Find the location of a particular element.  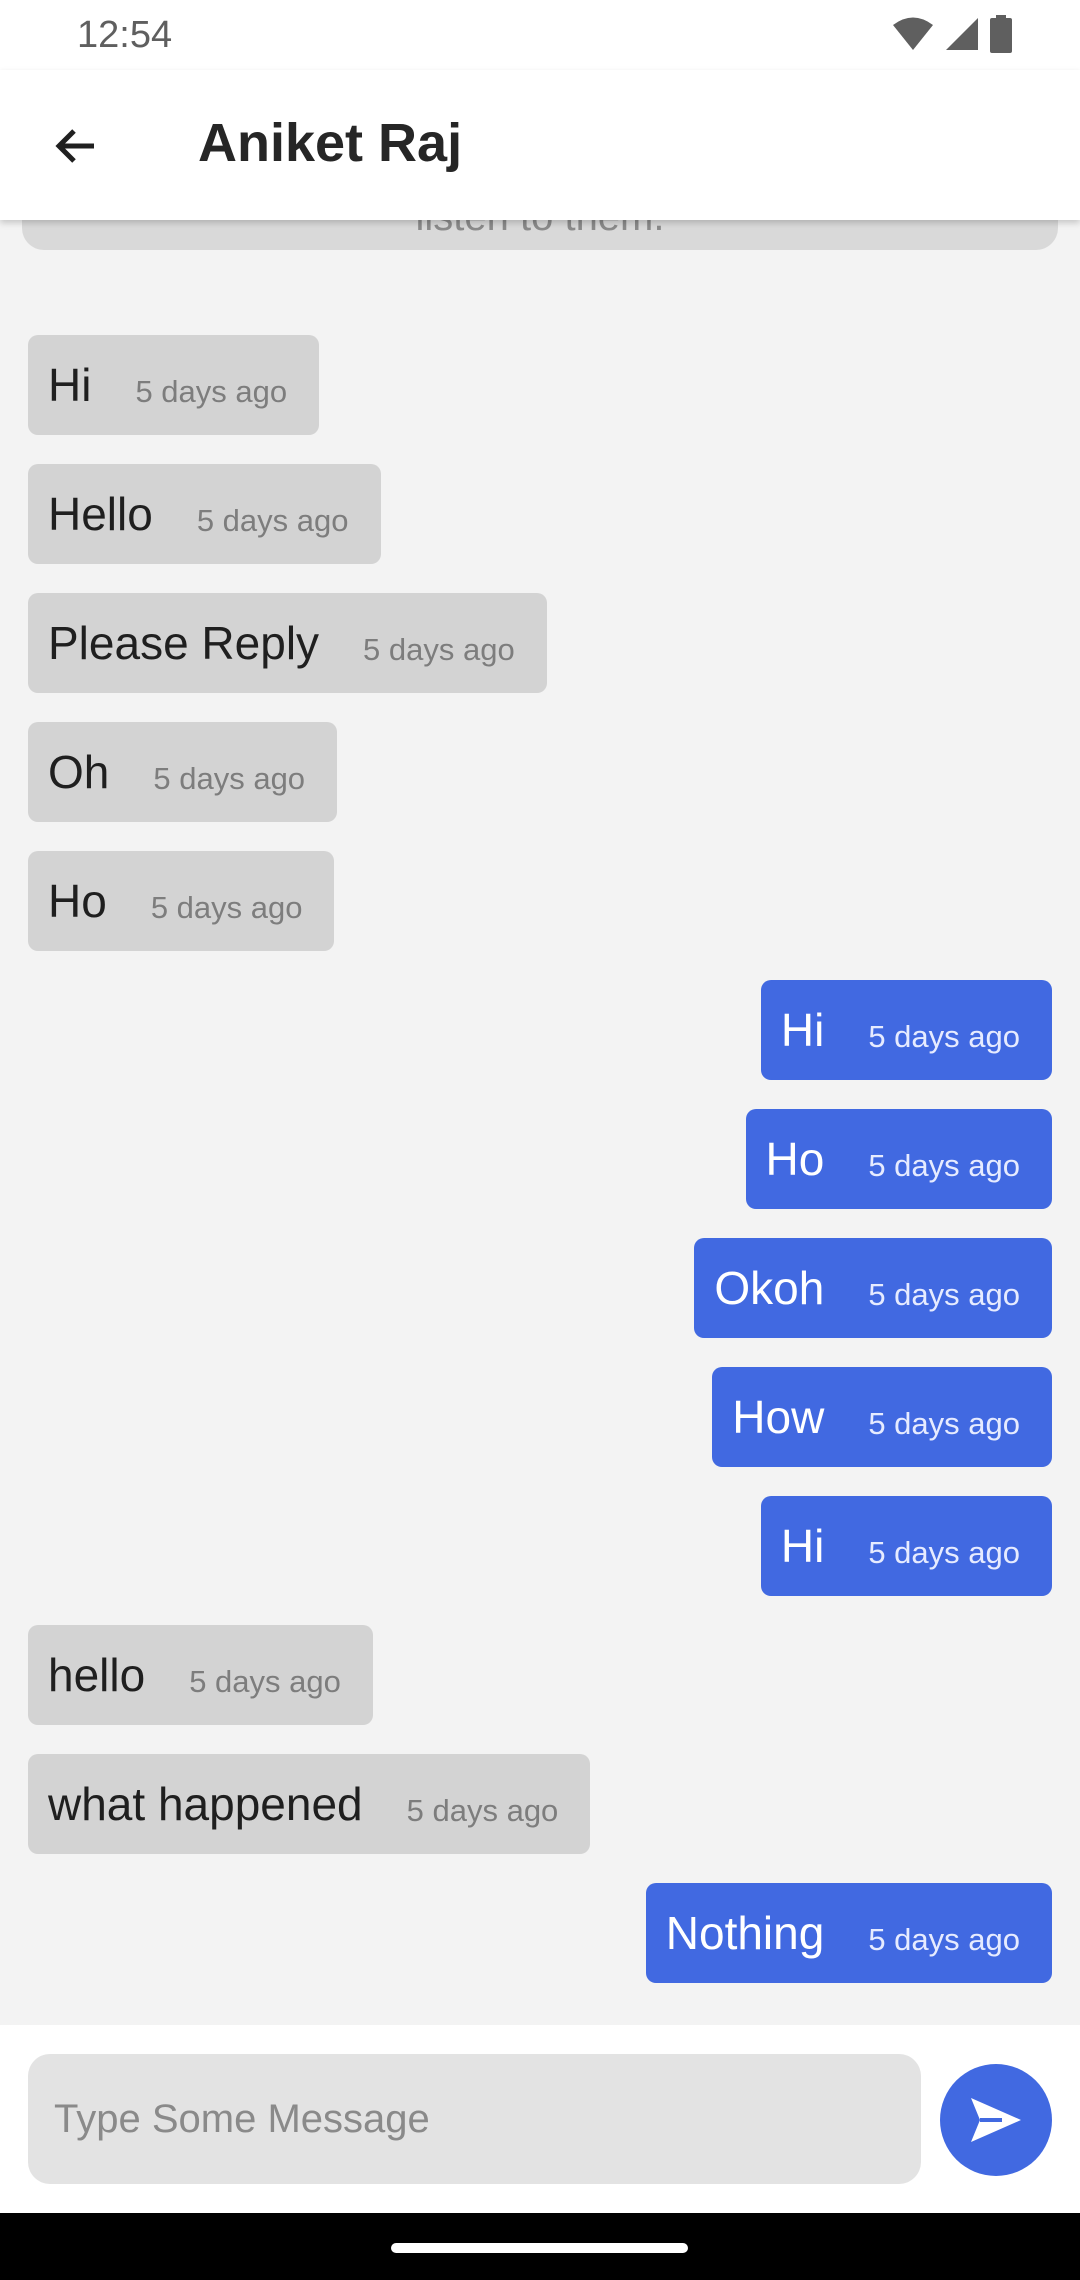

battery-icon is located at coordinates (1001, 34).